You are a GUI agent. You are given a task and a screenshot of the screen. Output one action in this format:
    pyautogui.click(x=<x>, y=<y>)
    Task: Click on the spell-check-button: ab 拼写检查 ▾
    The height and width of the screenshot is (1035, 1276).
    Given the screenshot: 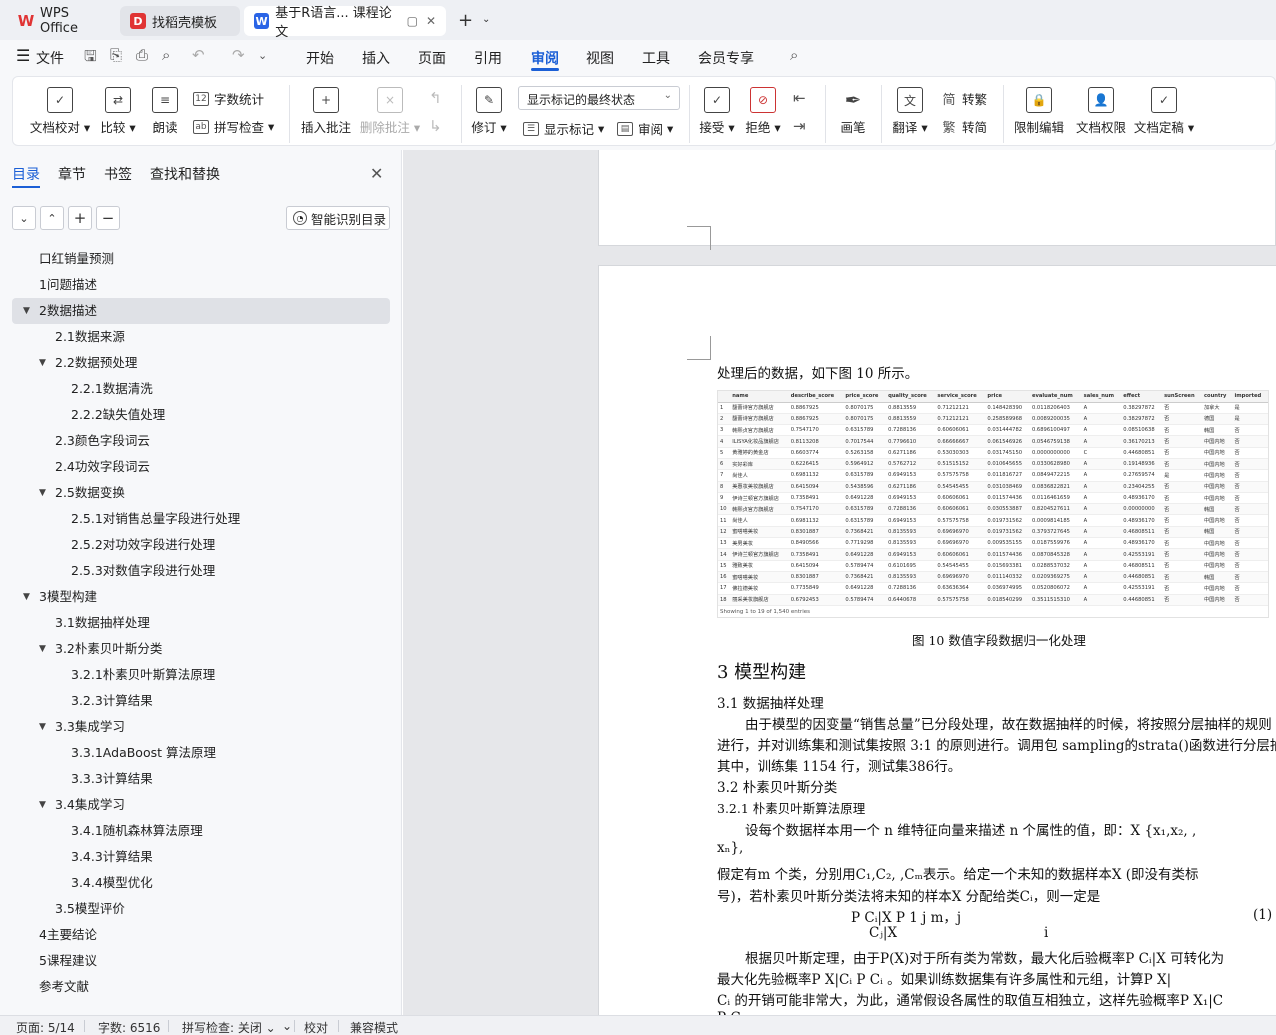 What is the action you would take?
    pyautogui.click(x=233, y=126)
    